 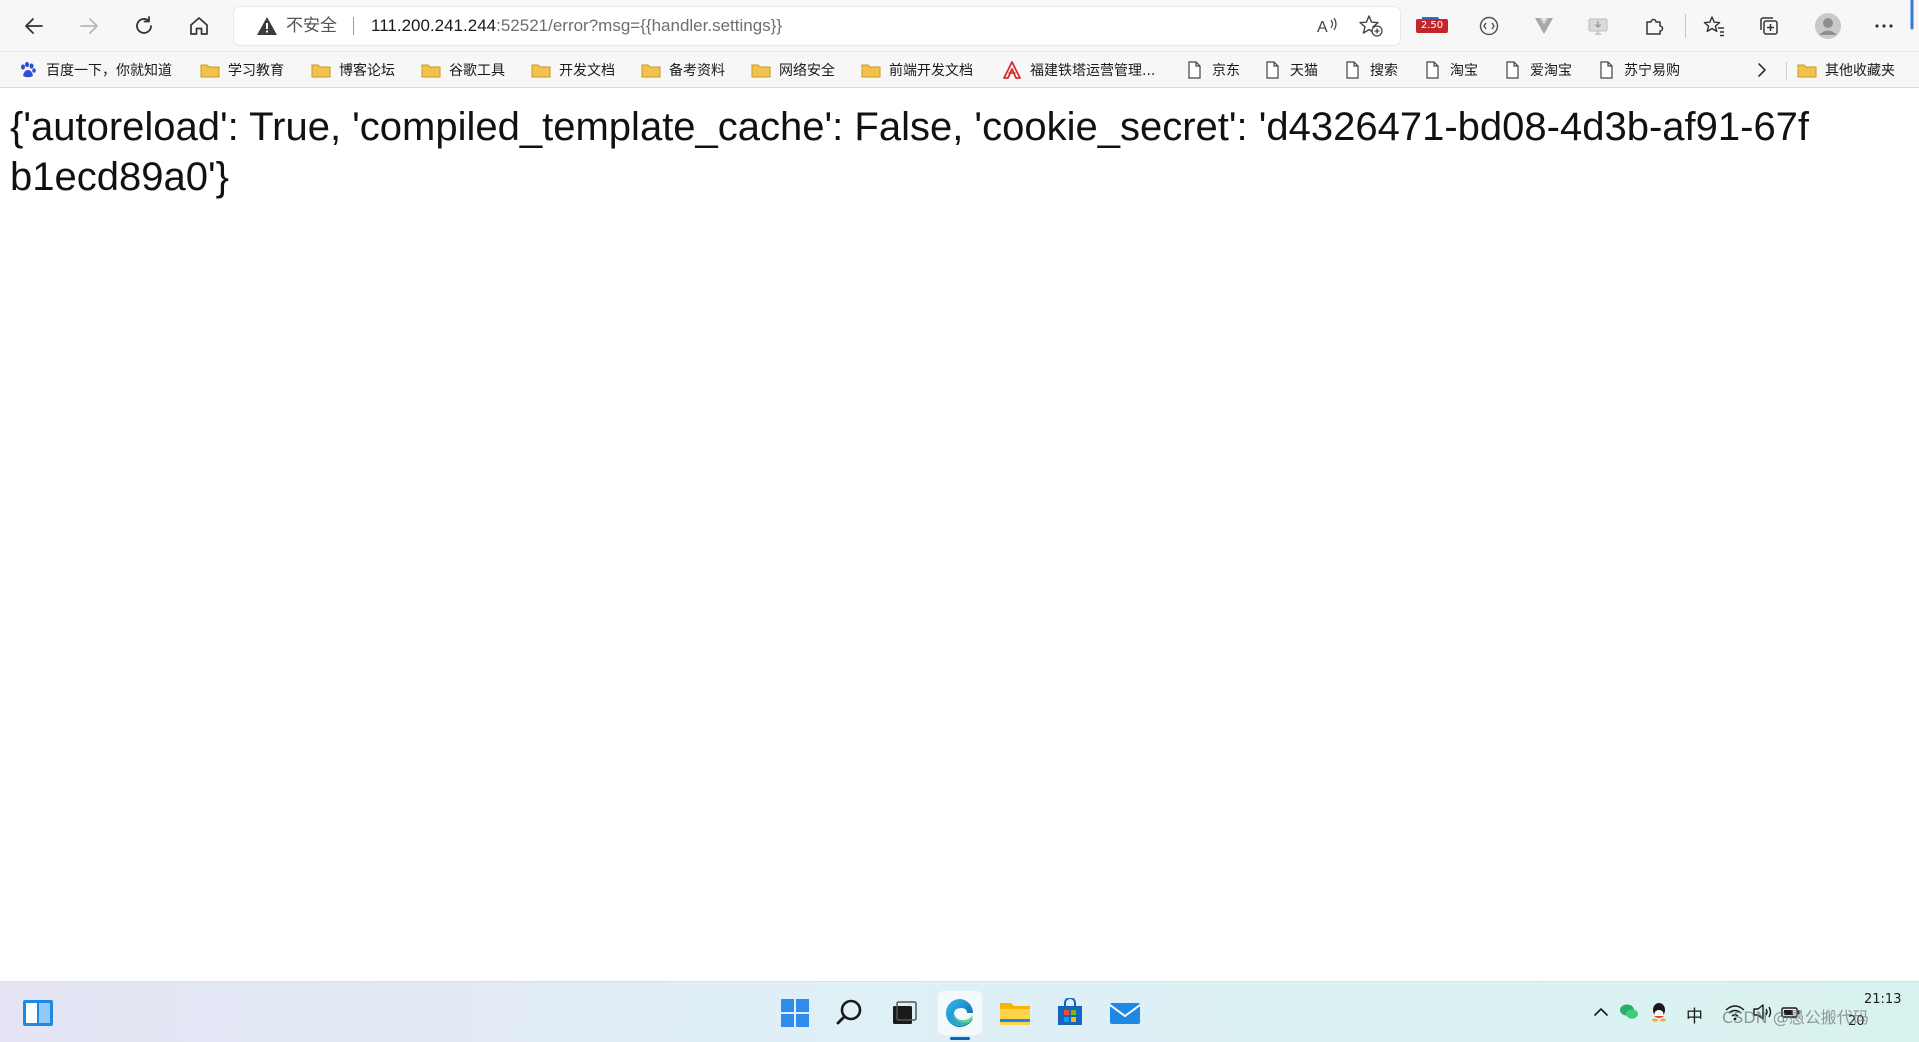 I want to click on task-view-button, so click(x=904, y=1013).